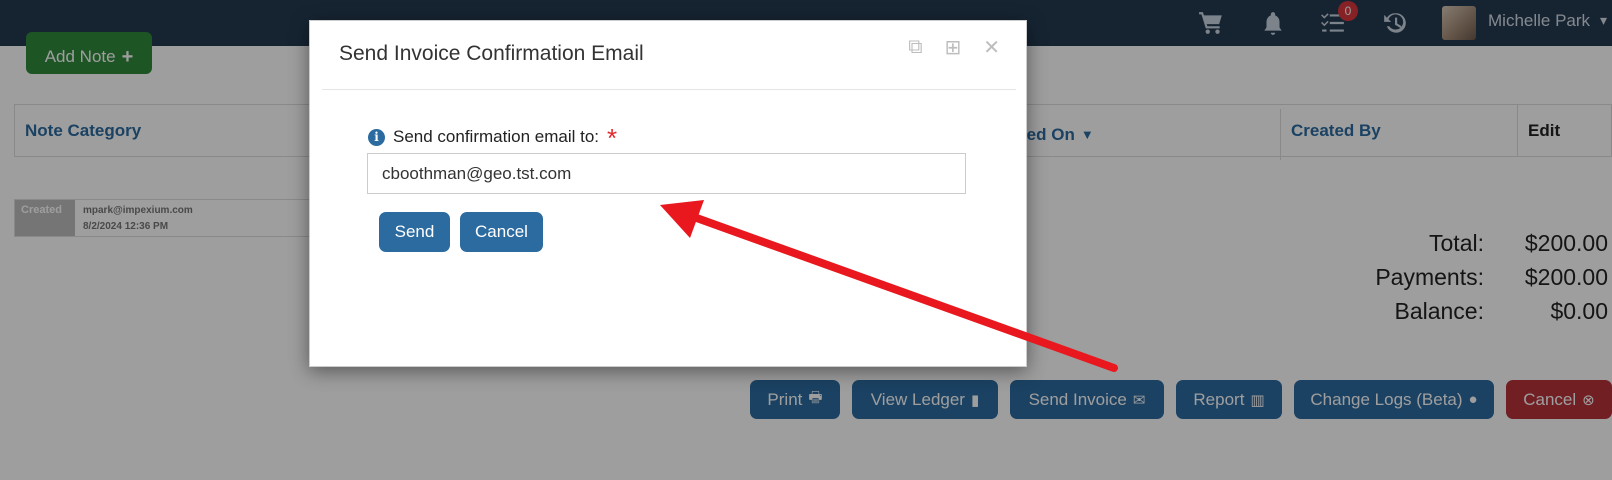  Describe the element at coordinates (612, 137) in the screenshot. I see `required-asterisk: *` at that location.